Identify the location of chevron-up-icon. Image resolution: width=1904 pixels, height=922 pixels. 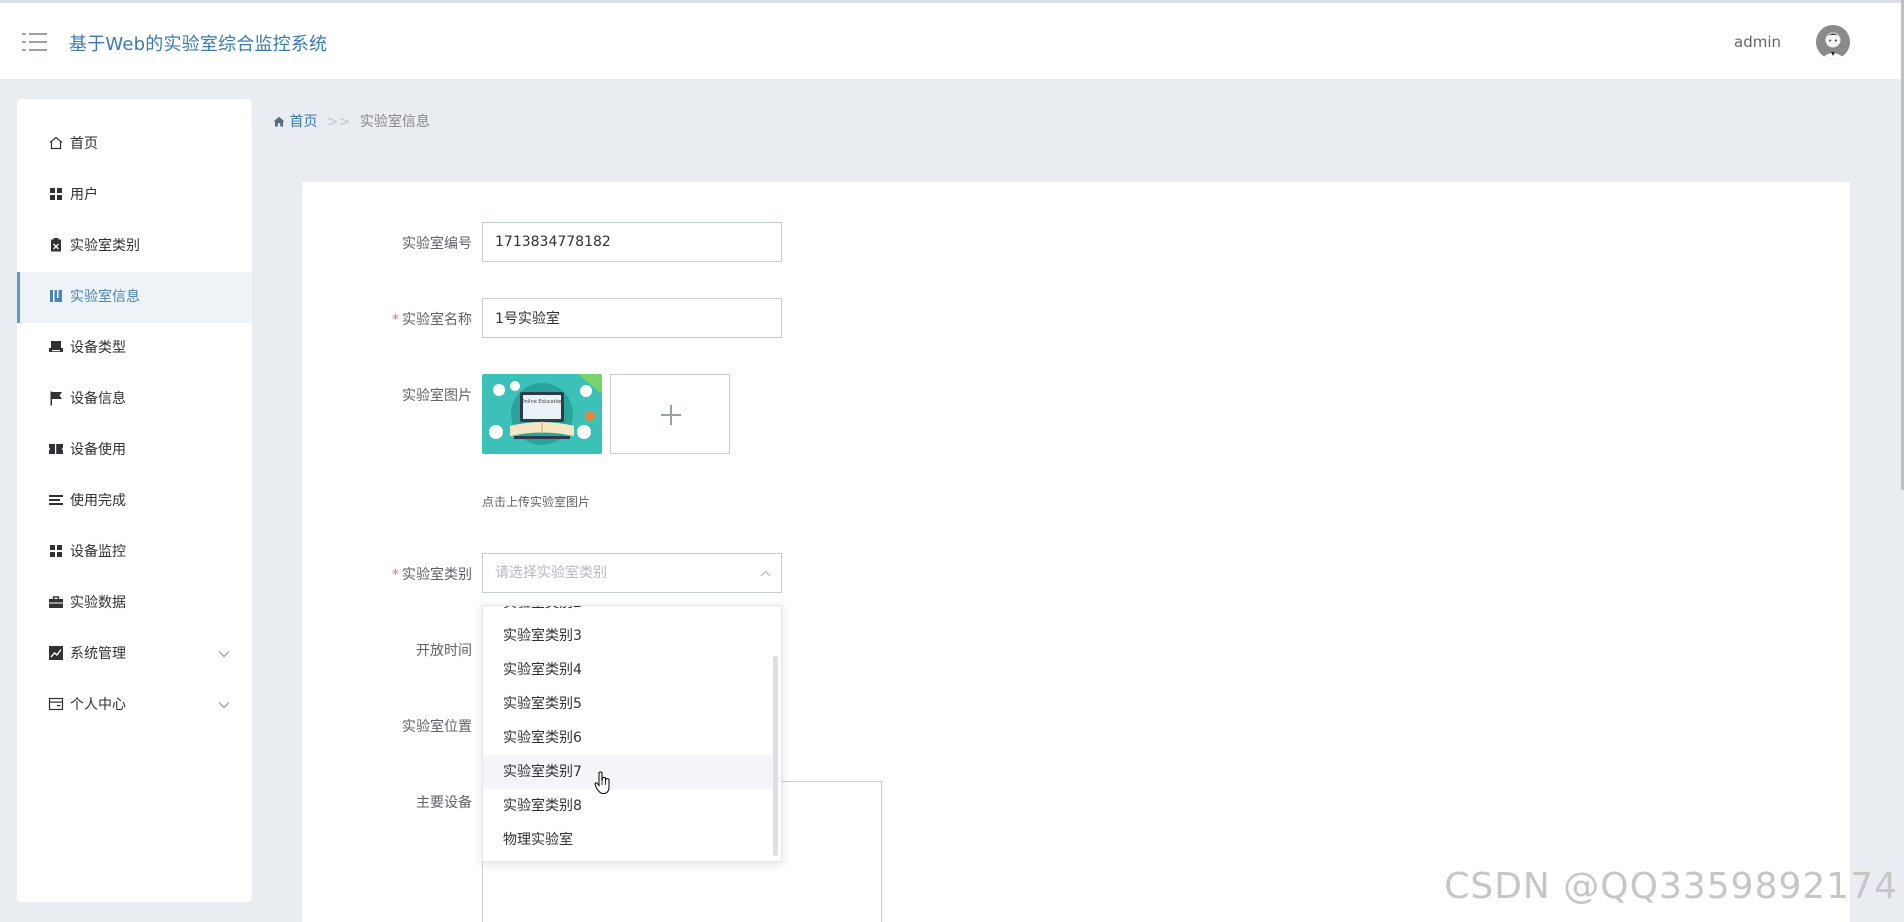
(765, 573).